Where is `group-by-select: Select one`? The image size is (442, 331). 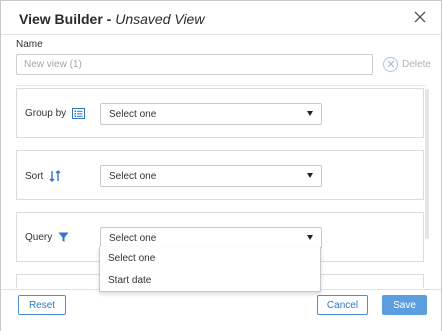 group-by-select: Select one is located at coordinates (211, 114).